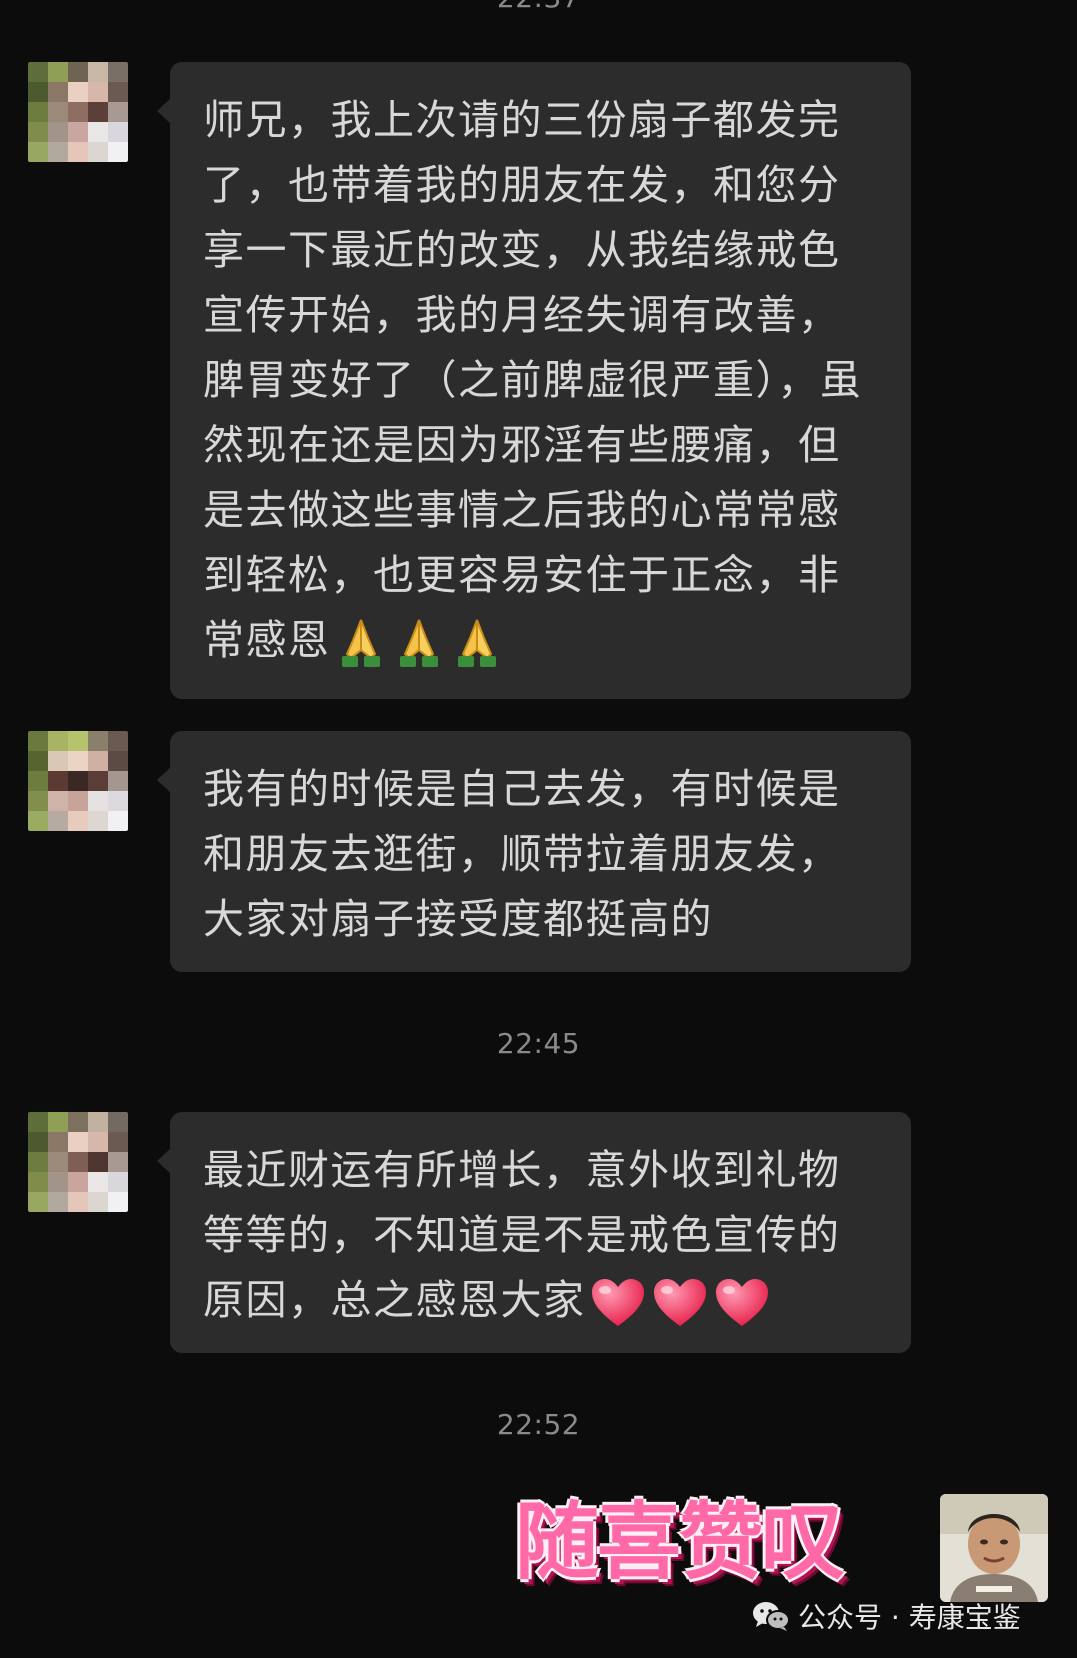 This screenshot has width=1077, height=1658. Describe the element at coordinates (771, 1616) in the screenshot. I see `wechat-icon` at that location.